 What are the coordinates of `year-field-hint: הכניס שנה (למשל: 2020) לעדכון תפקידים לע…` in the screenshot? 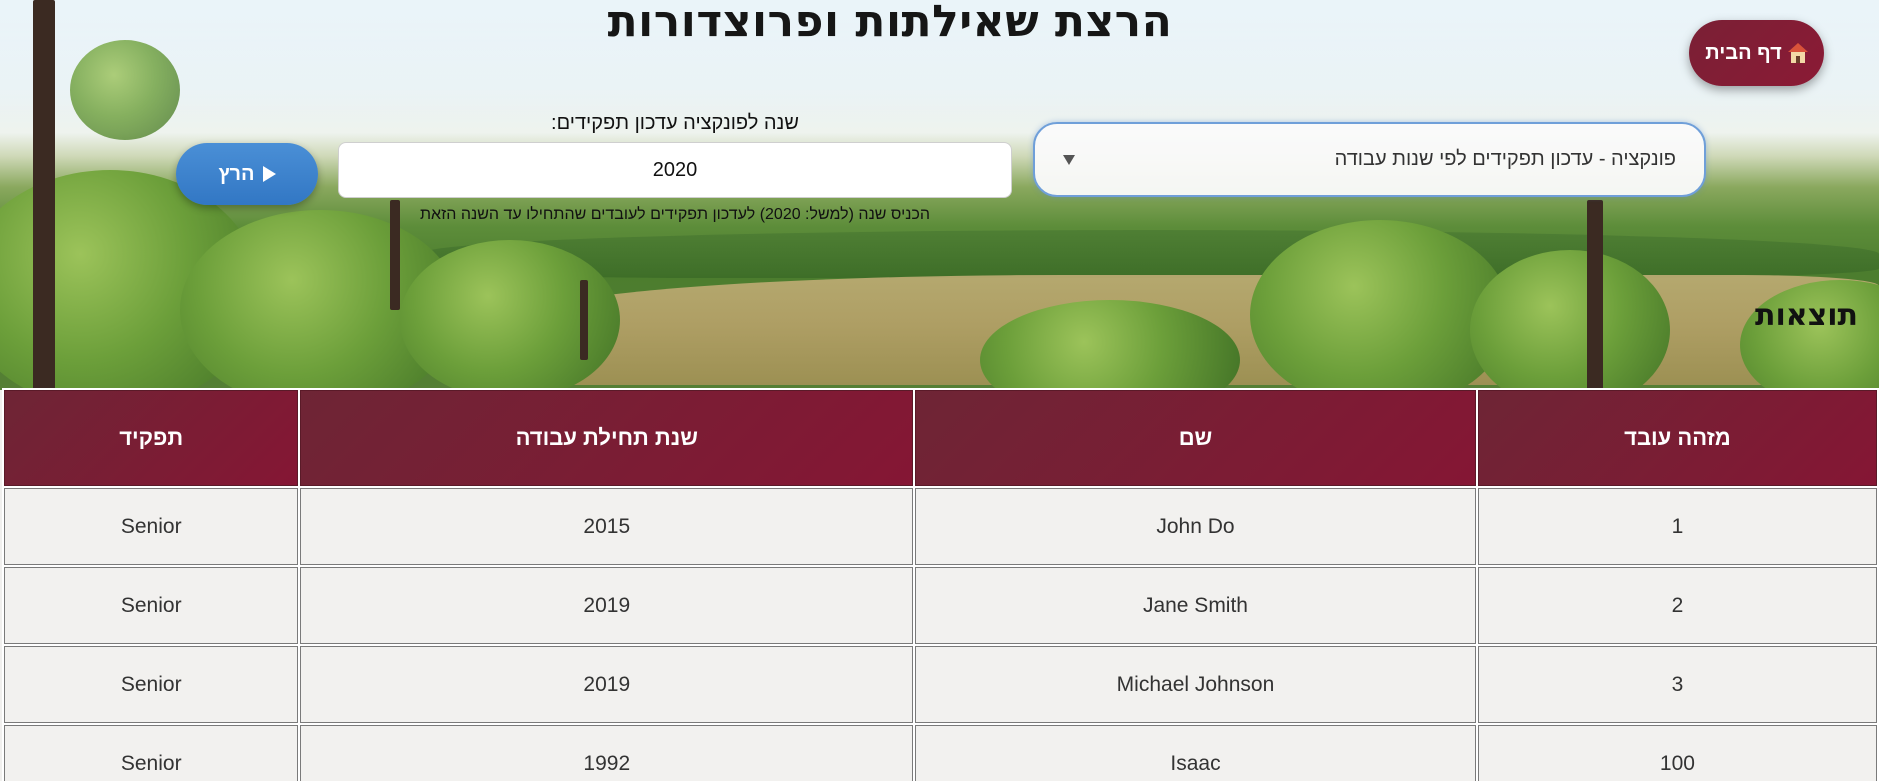 It's located at (675, 214).